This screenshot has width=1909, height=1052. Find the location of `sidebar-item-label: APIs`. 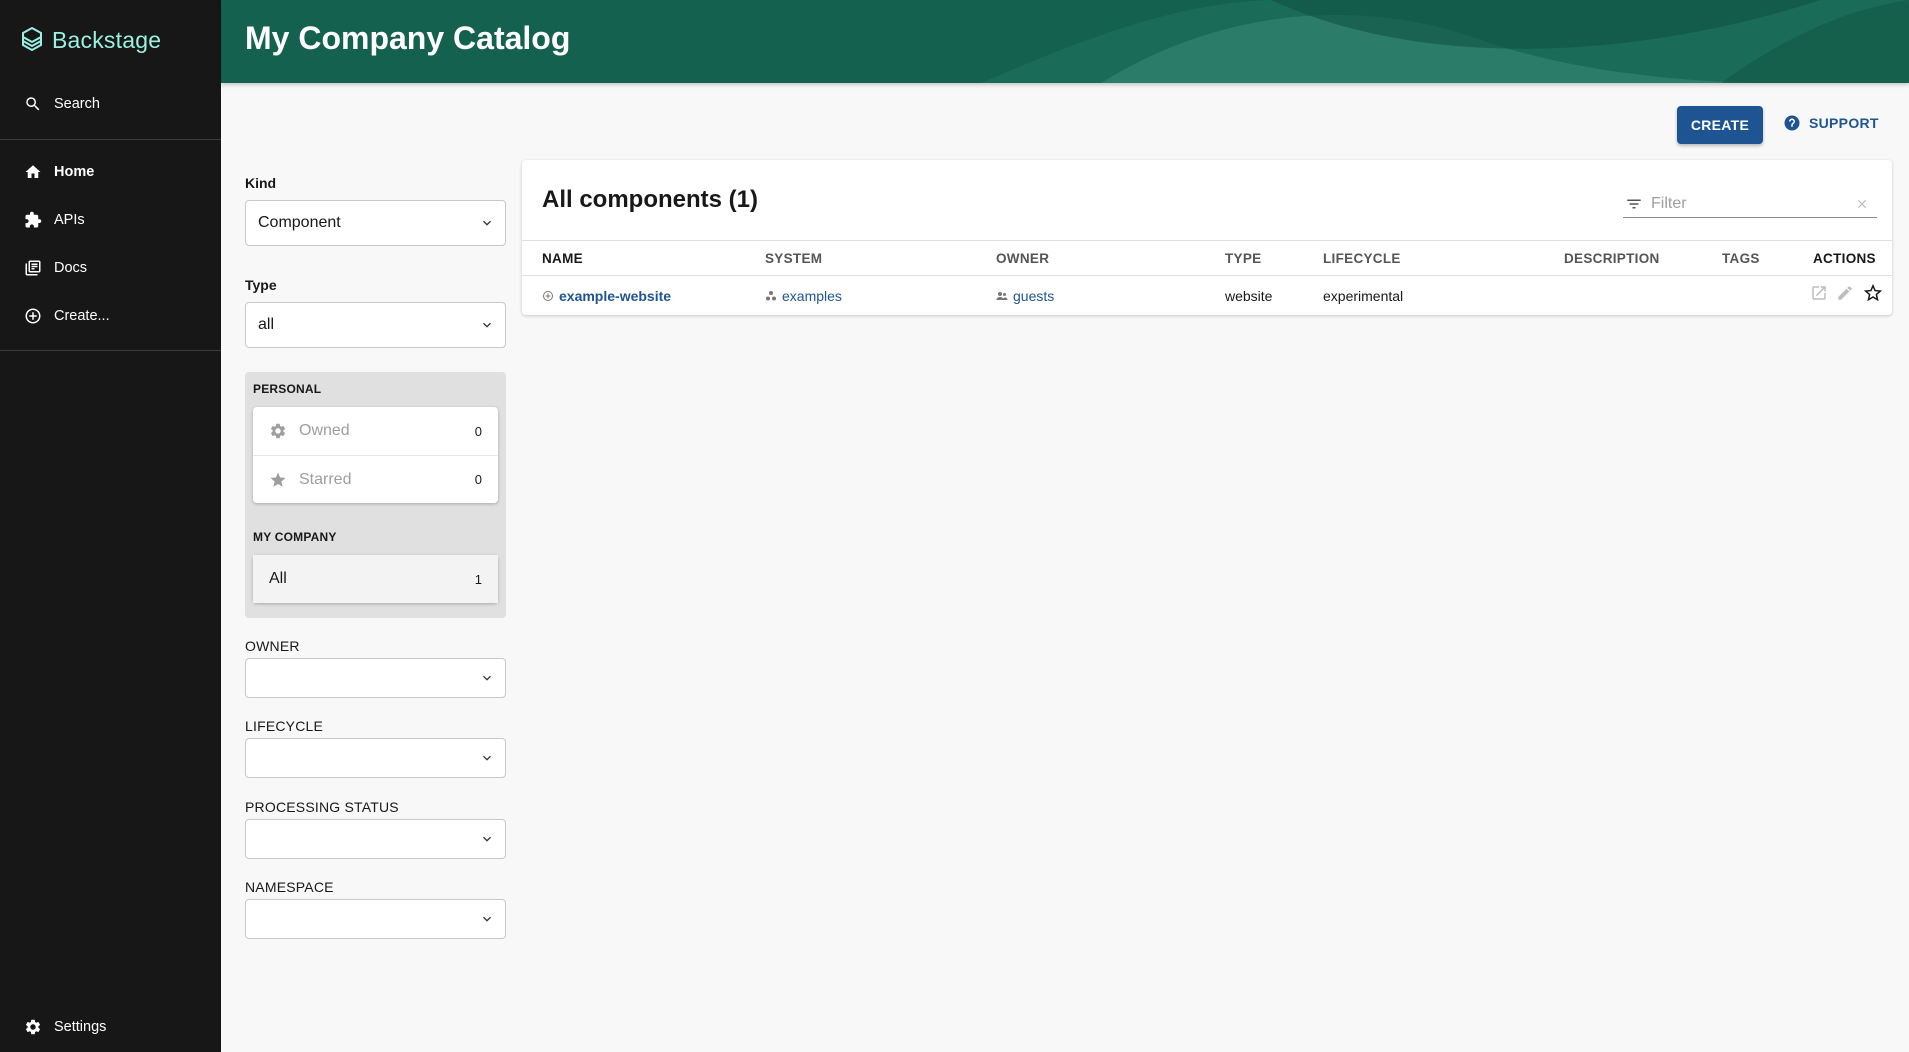

sidebar-item-label: APIs is located at coordinates (69, 220).